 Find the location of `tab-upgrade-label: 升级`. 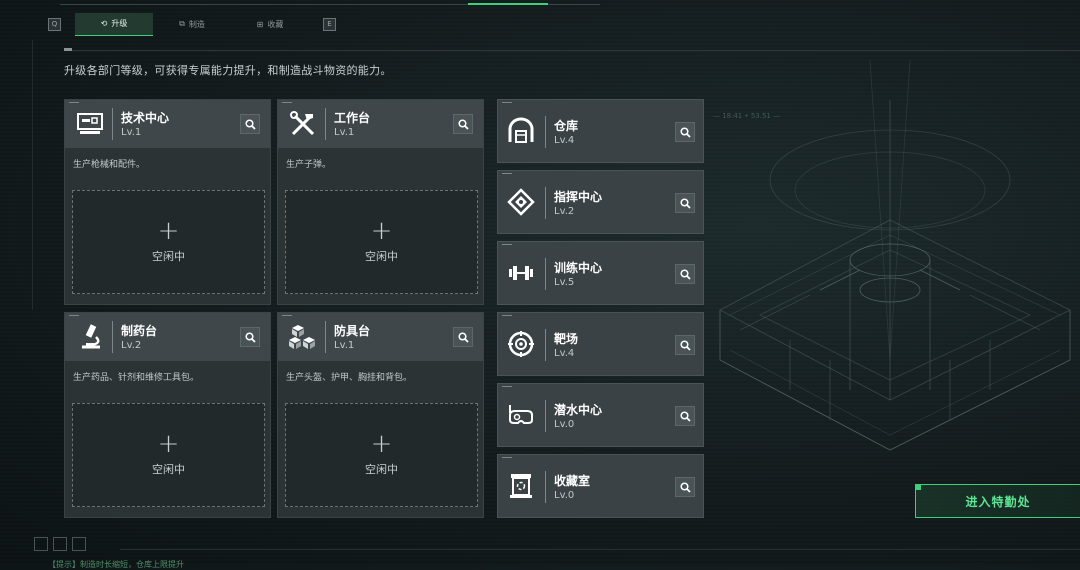

tab-upgrade-label: 升级 is located at coordinates (119, 23).